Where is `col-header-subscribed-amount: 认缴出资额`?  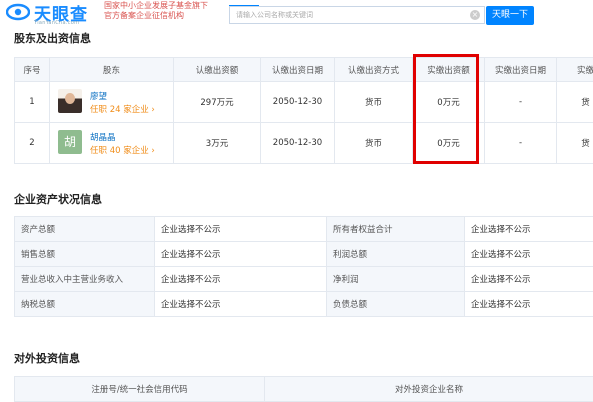
col-header-subscribed-amount: 认缴出资额 is located at coordinates (217, 70).